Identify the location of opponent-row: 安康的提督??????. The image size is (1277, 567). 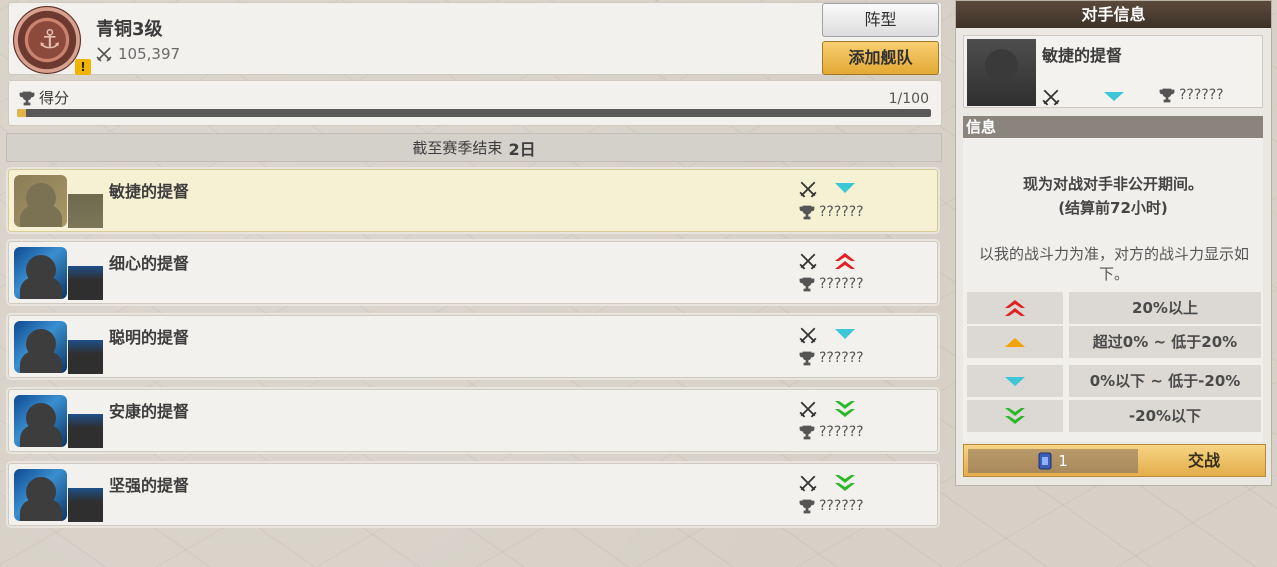
(473, 420).